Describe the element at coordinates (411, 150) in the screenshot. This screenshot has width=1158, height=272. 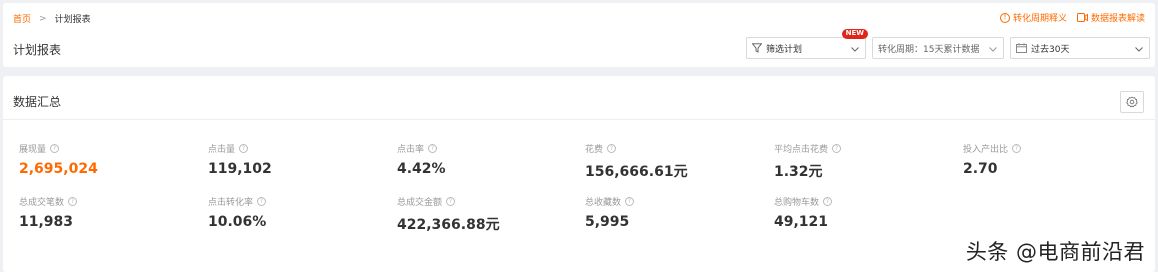
I see `metric-label: 点击率` at that location.